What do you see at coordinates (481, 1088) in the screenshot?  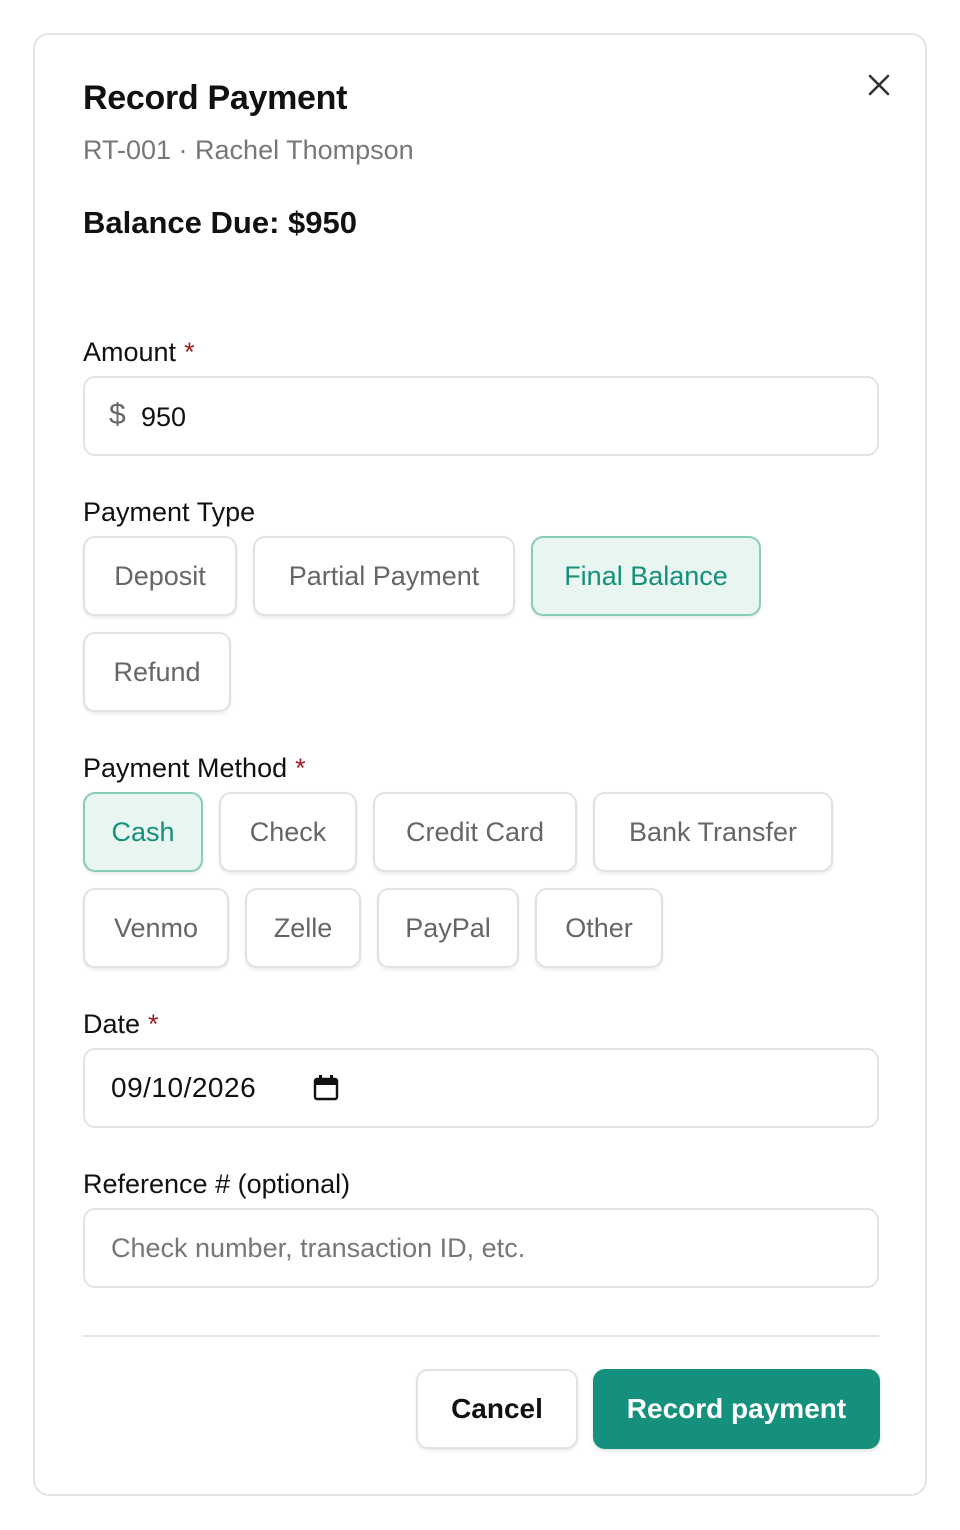 I see `date-input: 09/10/2026` at bounding box center [481, 1088].